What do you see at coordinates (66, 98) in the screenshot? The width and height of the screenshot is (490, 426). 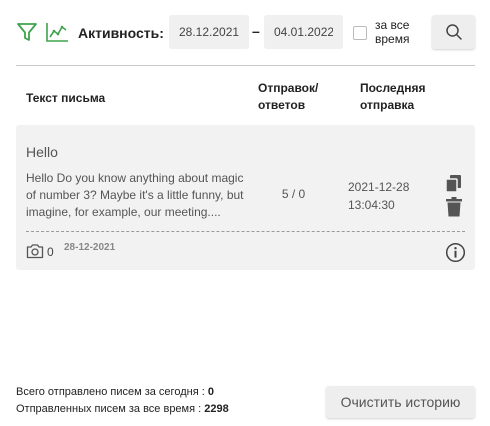 I see `column-header-text: Текст письма` at bounding box center [66, 98].